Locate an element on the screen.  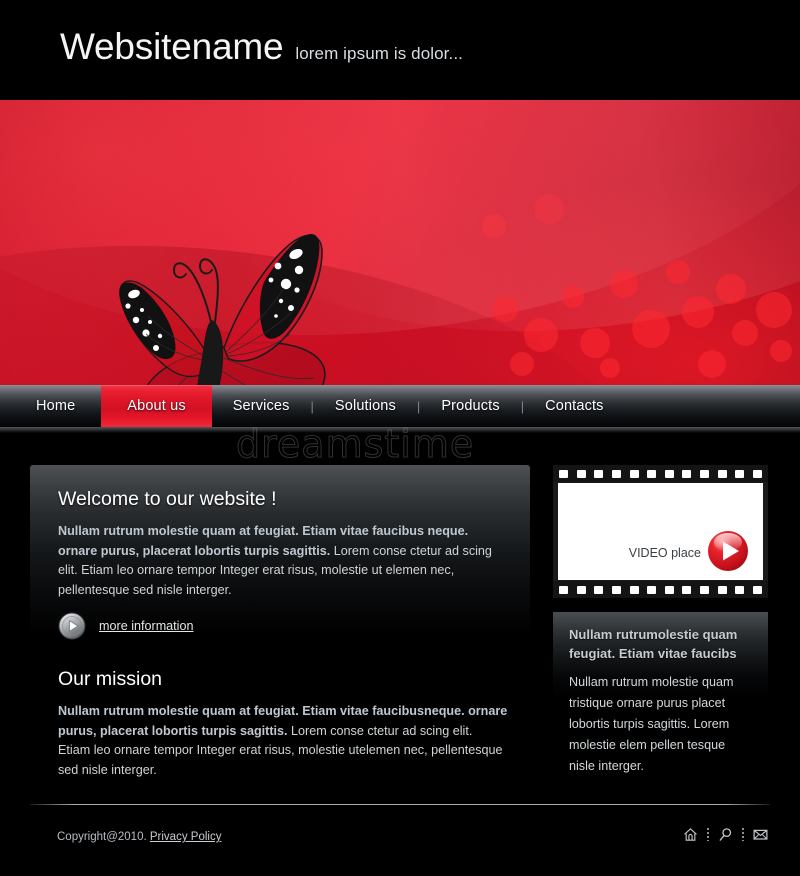
butterfly-icon is located at coordinates (222, 309).